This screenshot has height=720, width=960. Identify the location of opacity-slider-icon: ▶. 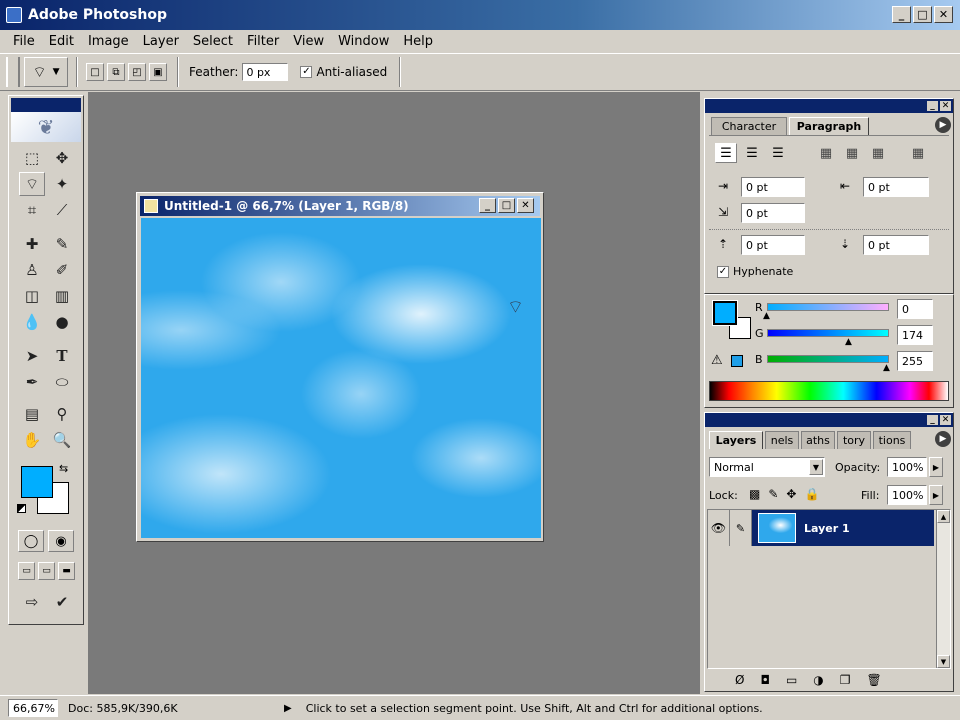
(936, 467).